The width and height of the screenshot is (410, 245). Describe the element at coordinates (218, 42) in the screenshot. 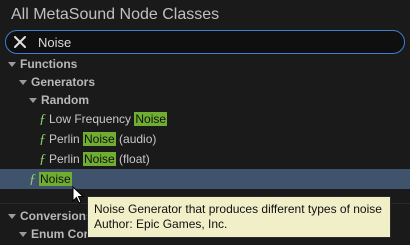

I see `search-input` at that location.